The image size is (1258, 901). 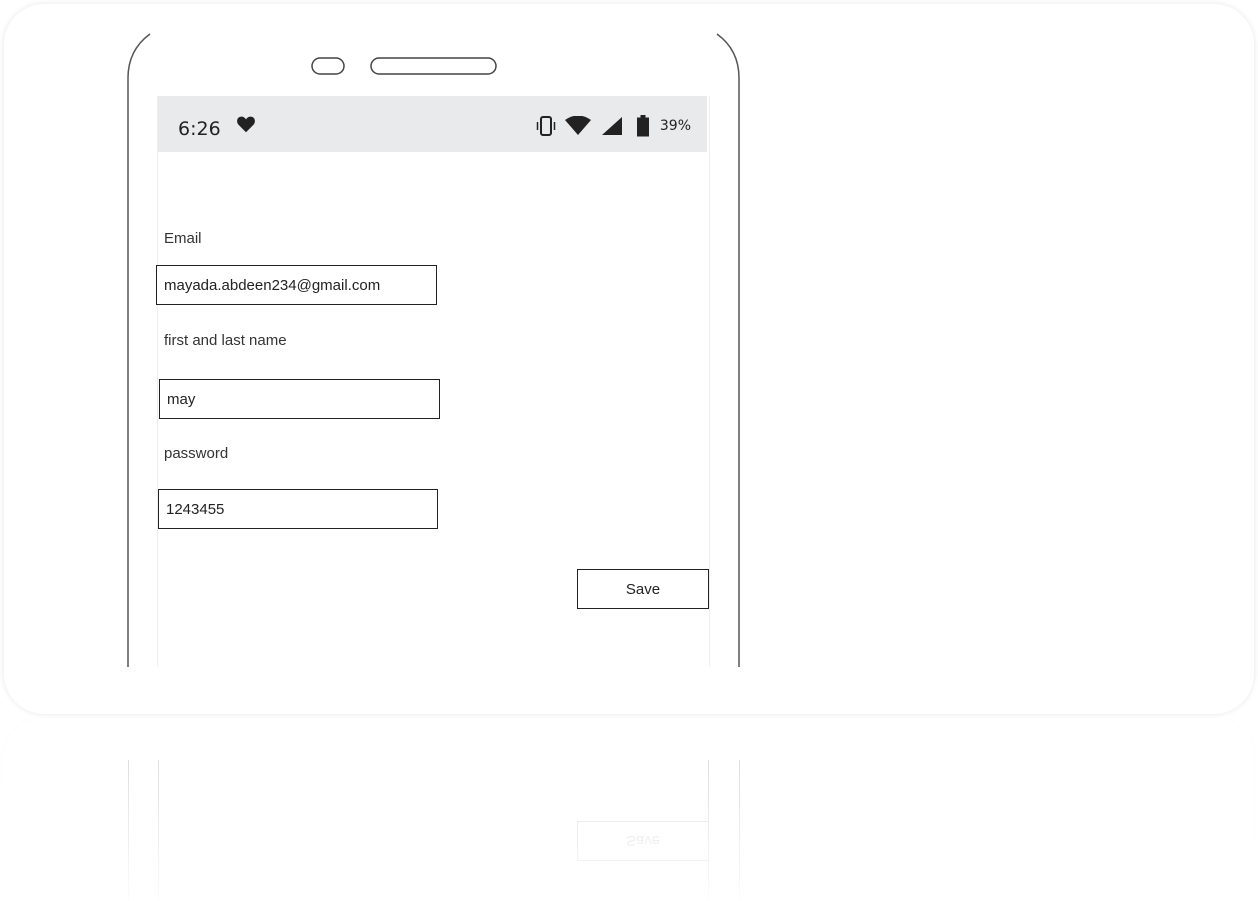 I want to click on battery-percent: 39%, so click(x=675, y=126).